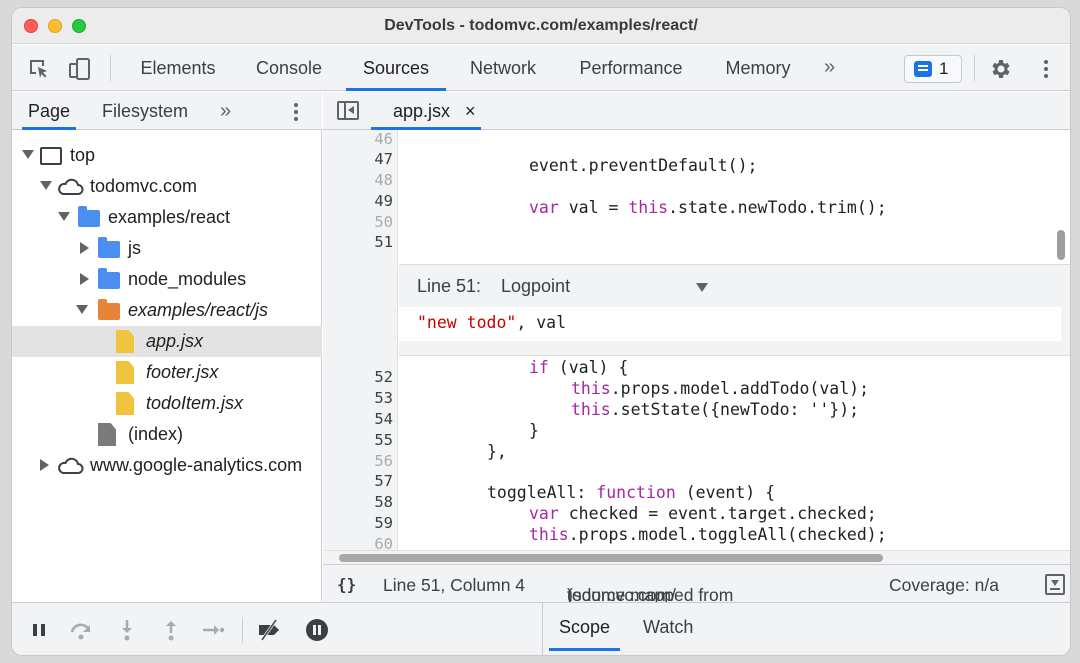 This screenshot has width=1080, height=663. Describe the element at coordinates (396, 68) in the screenshot. I see `tab-sources: Sources` at that location.